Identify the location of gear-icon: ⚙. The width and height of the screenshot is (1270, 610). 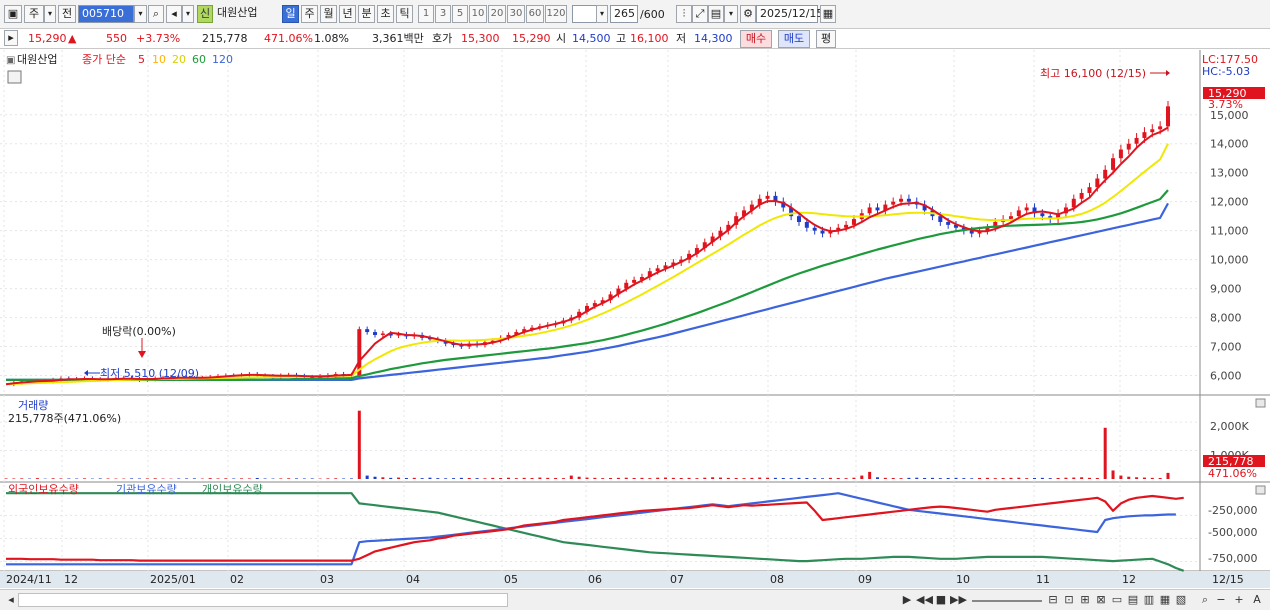
(748, 14).